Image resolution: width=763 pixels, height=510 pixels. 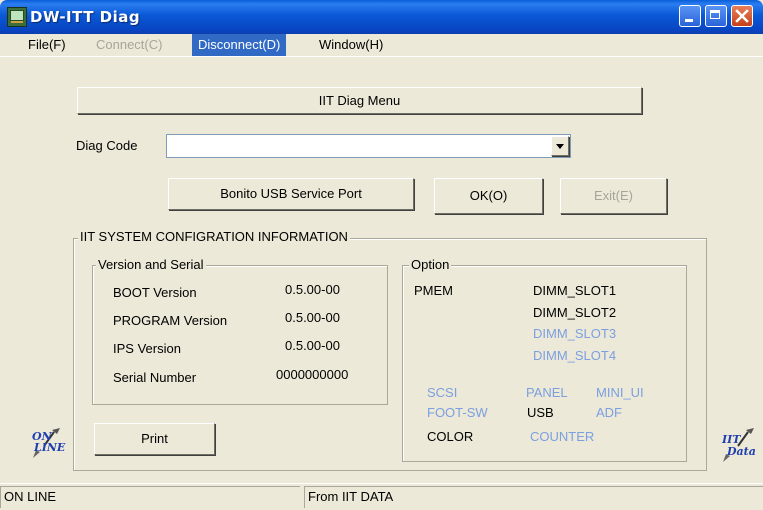 What do you see at coordinates (575, 355) in the screenshot?
I see `dimm-slot-4: DIMM_SLOT4` at bounding box center [575, 355].